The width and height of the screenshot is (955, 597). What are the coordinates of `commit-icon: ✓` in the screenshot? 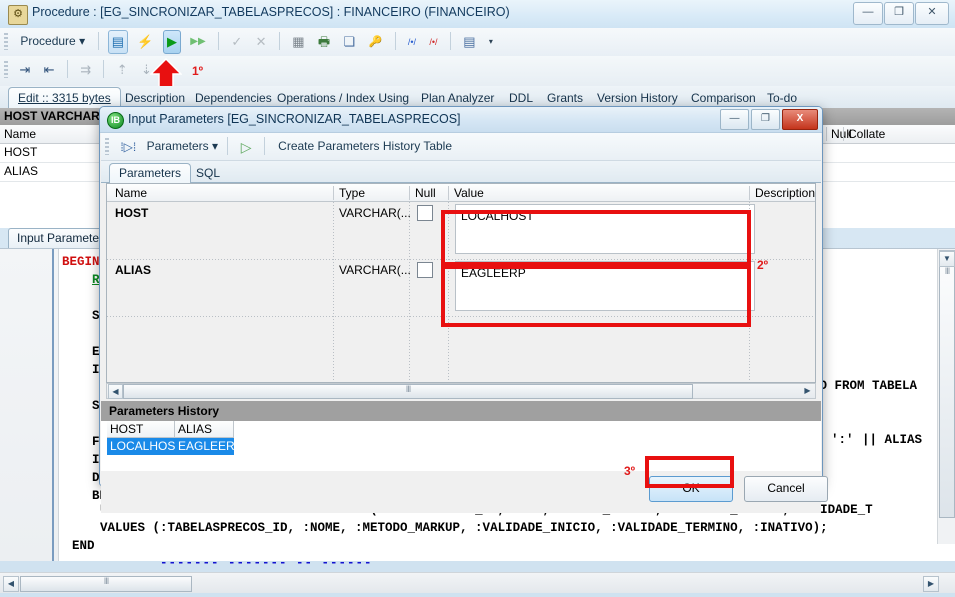 It's located at (236, 42).